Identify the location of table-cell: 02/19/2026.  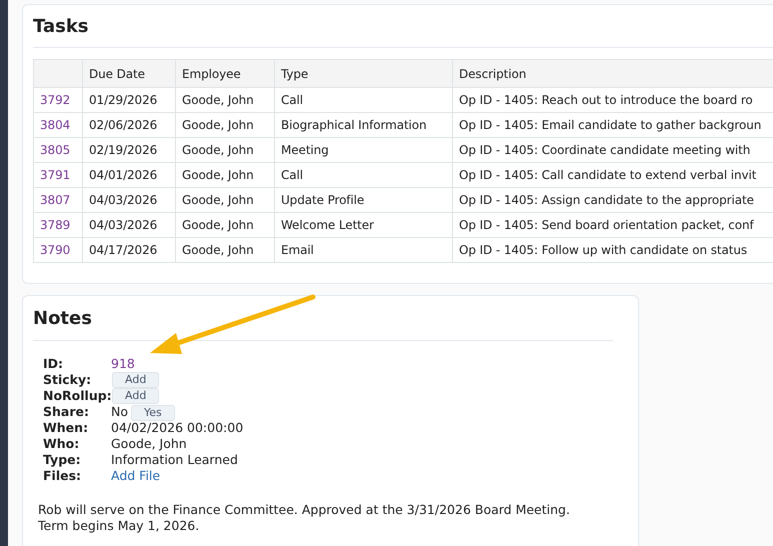
(129, 150).